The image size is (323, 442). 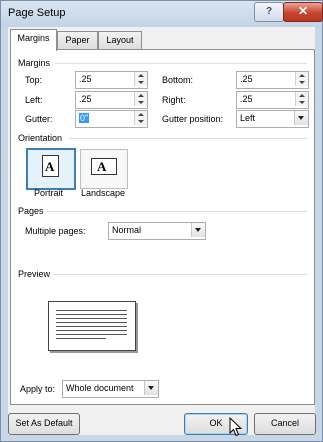 I want to click on bottom-margin-value: .25, so click(x=246, y=79).